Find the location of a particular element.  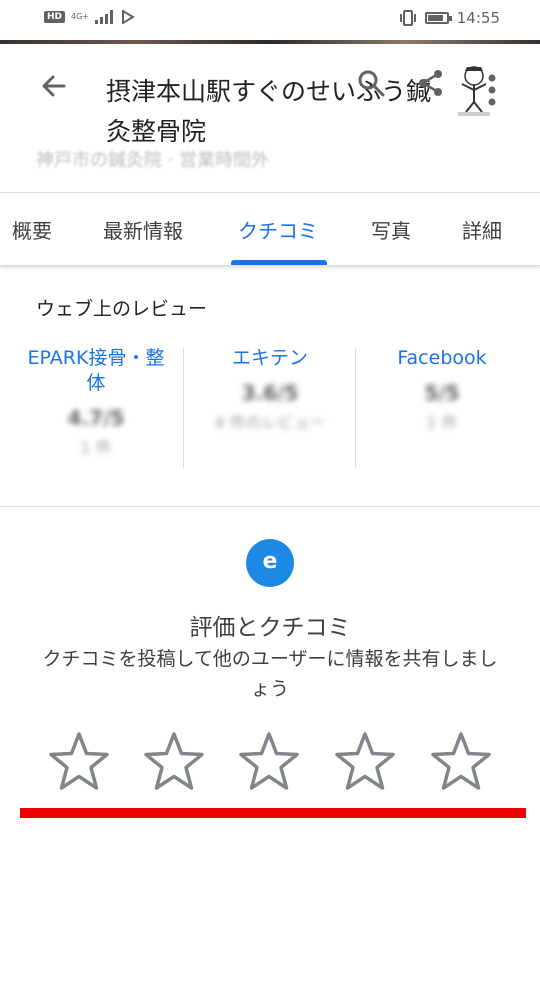

battery-icon is located at coordinates (438, 18).